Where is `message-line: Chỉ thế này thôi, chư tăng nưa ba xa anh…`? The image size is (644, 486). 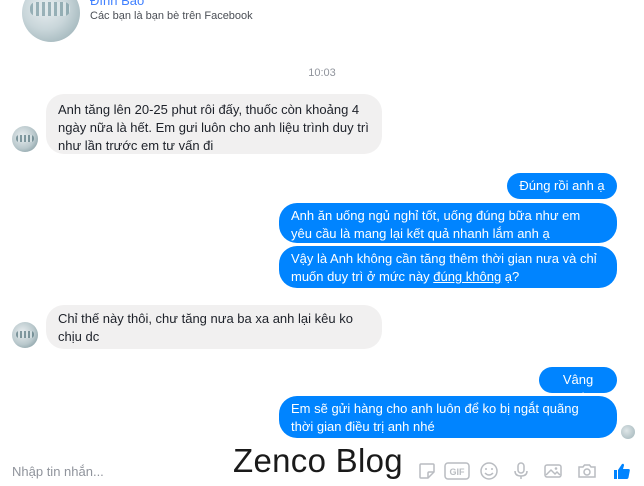 message-line: Chỉ thế này thôi, chư tăng nưa ba xa anh… is located at coordinates (205, 318).